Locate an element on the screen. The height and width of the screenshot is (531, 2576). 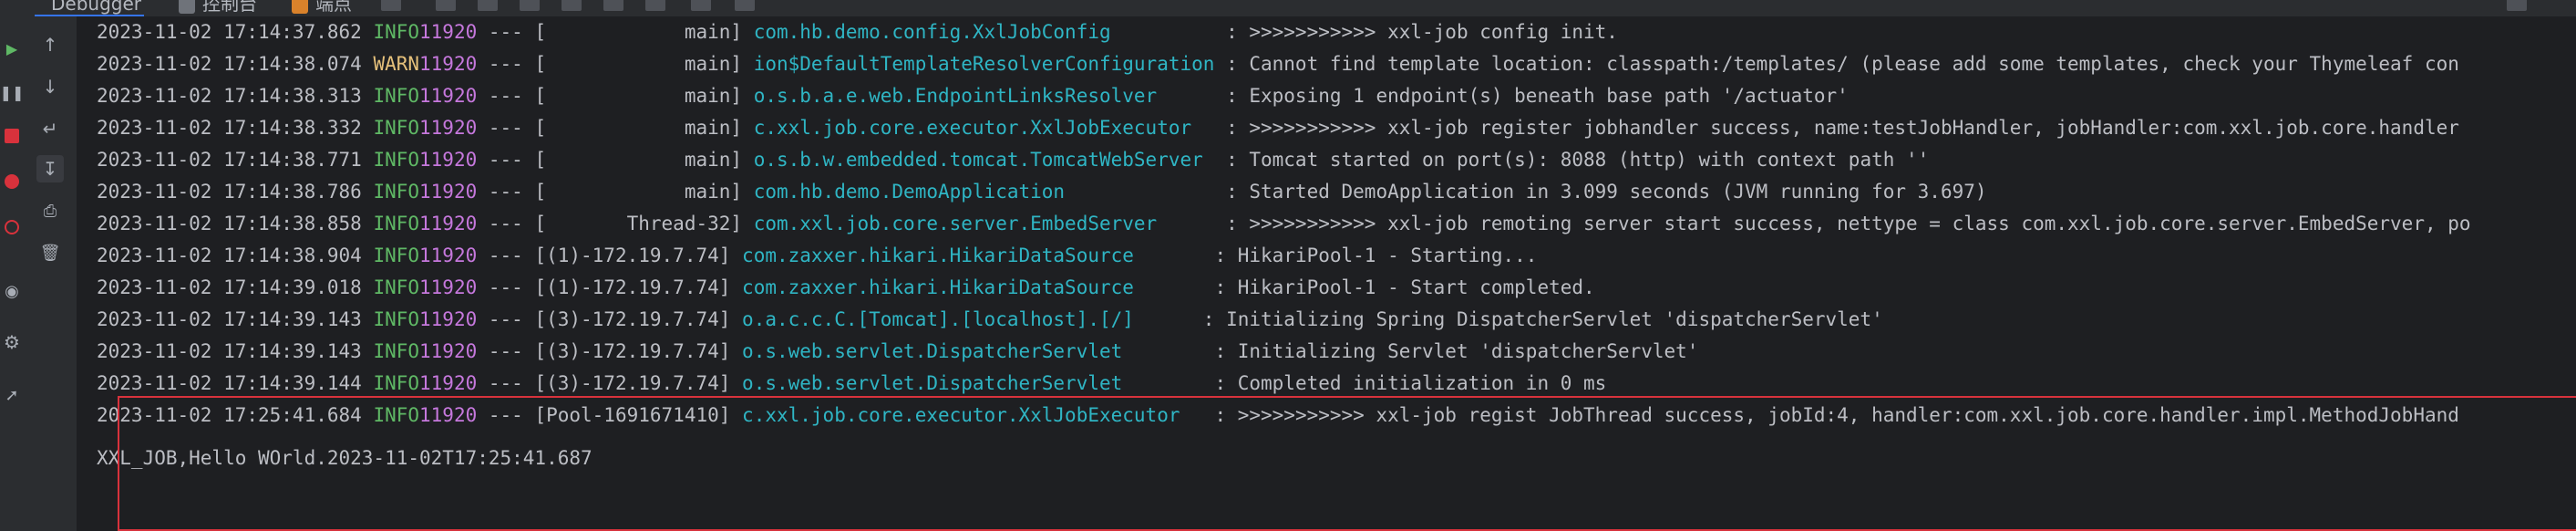
evaluate-icon is located at coordinates (655, 5).